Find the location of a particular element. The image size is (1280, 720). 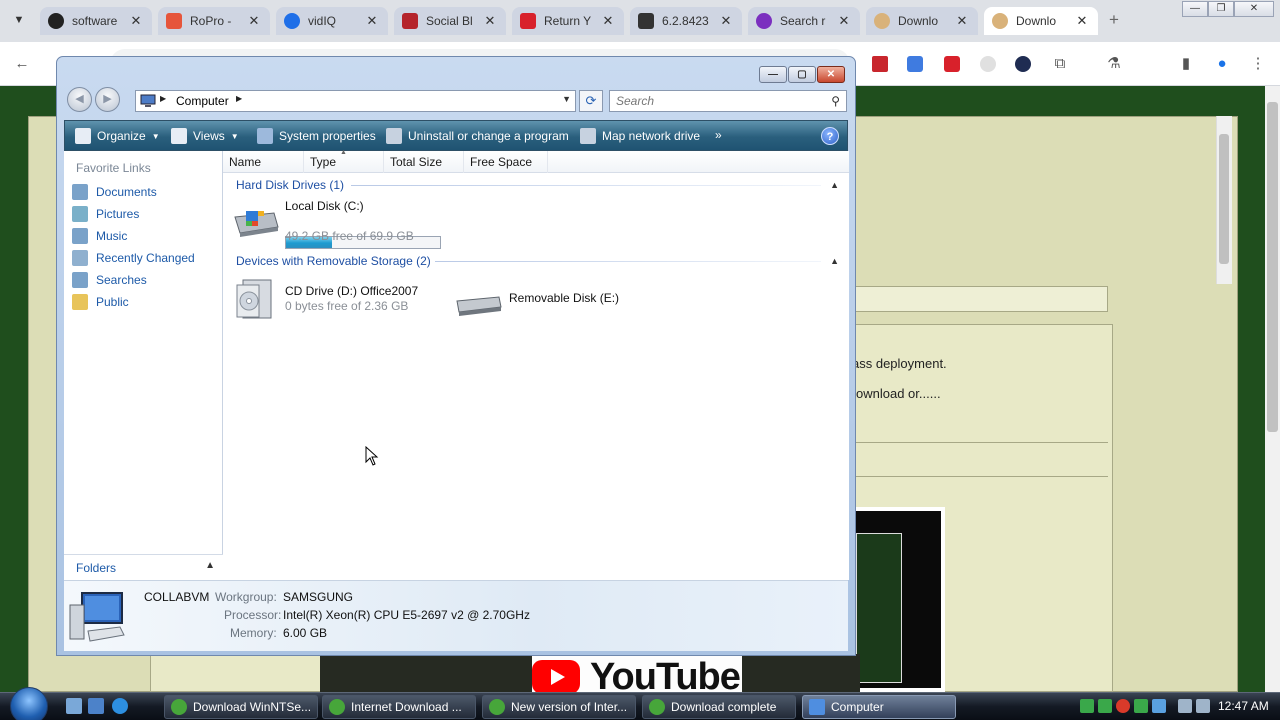

close-browser-button: ✕ is located at coordinates (1254, 9).